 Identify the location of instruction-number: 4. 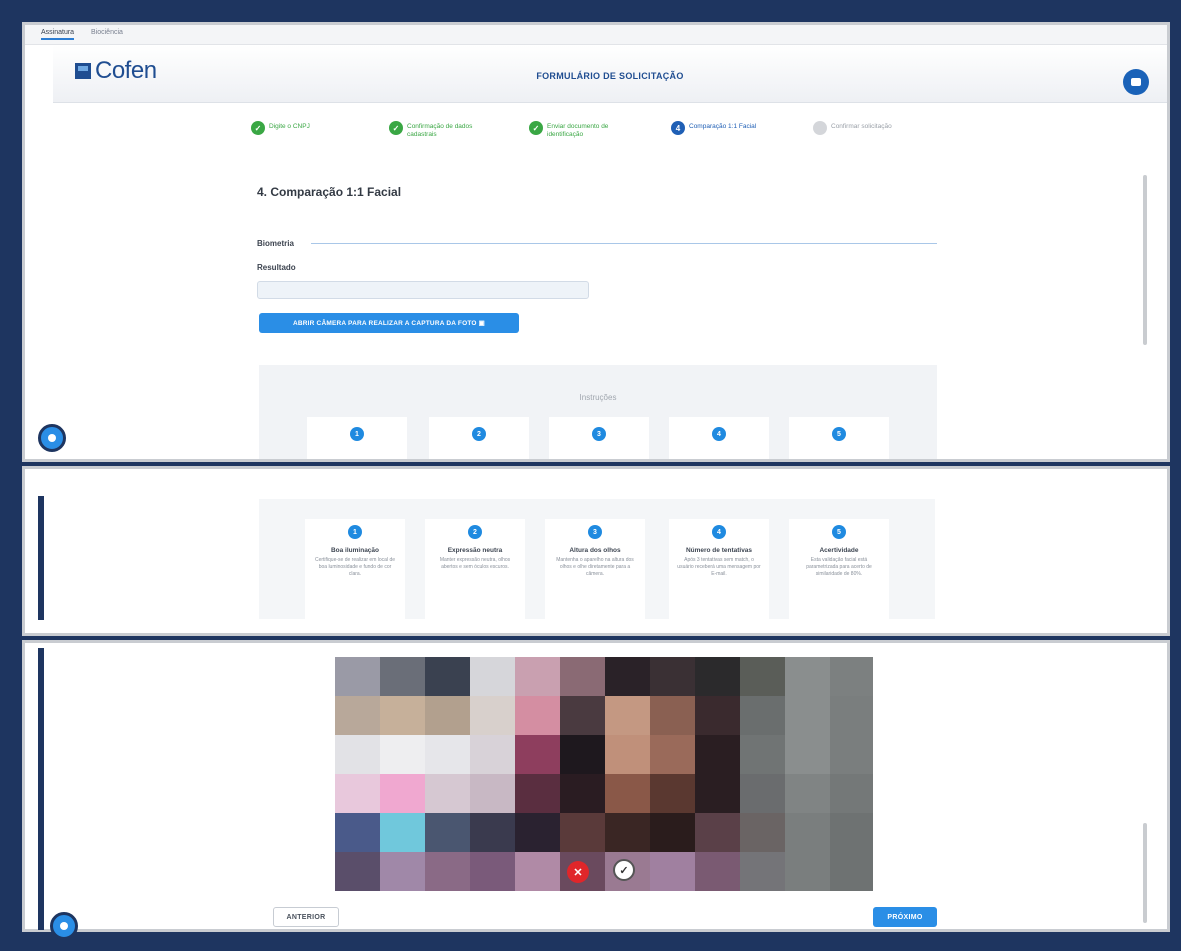
(719, 434).